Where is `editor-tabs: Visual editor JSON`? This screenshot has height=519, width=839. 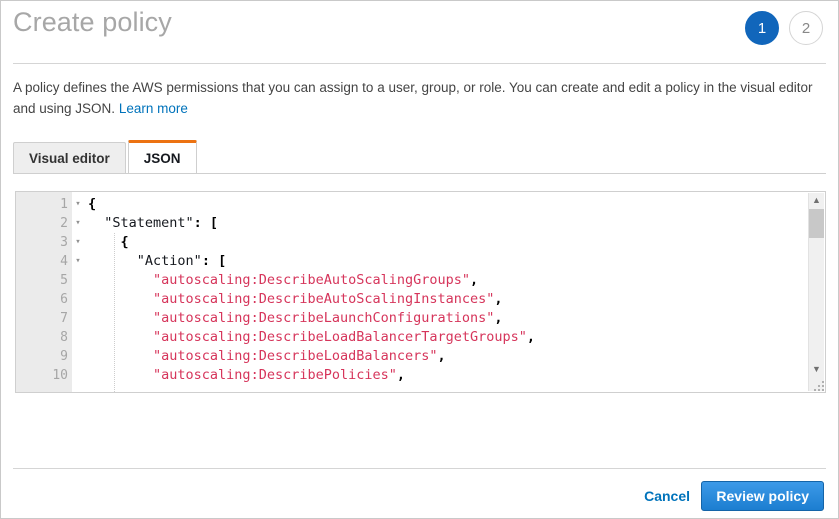 editor-tabs: Visual editor JSON is located at coordinates (105, 157).